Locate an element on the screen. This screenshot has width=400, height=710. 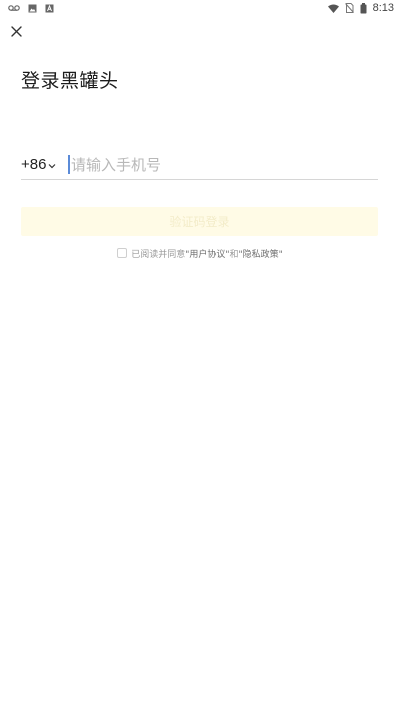
voicemail-icon is located at coordinates (14, 8).